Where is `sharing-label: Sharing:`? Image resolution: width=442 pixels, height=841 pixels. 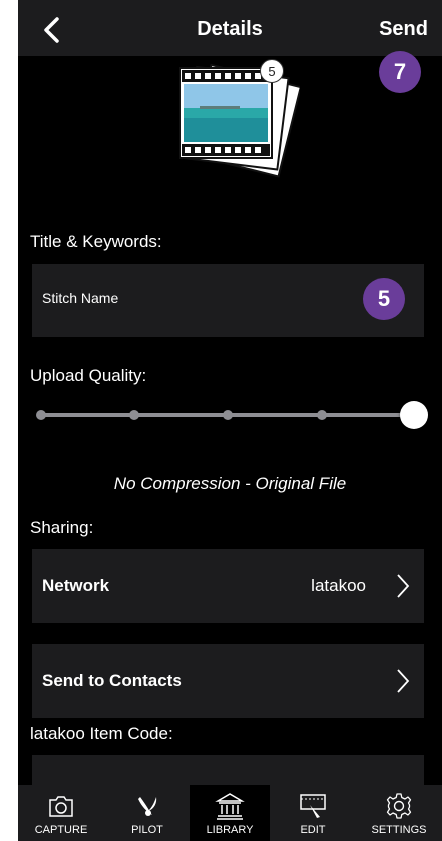
sharing-label: Sharing: is located at coordinates (62, 527).